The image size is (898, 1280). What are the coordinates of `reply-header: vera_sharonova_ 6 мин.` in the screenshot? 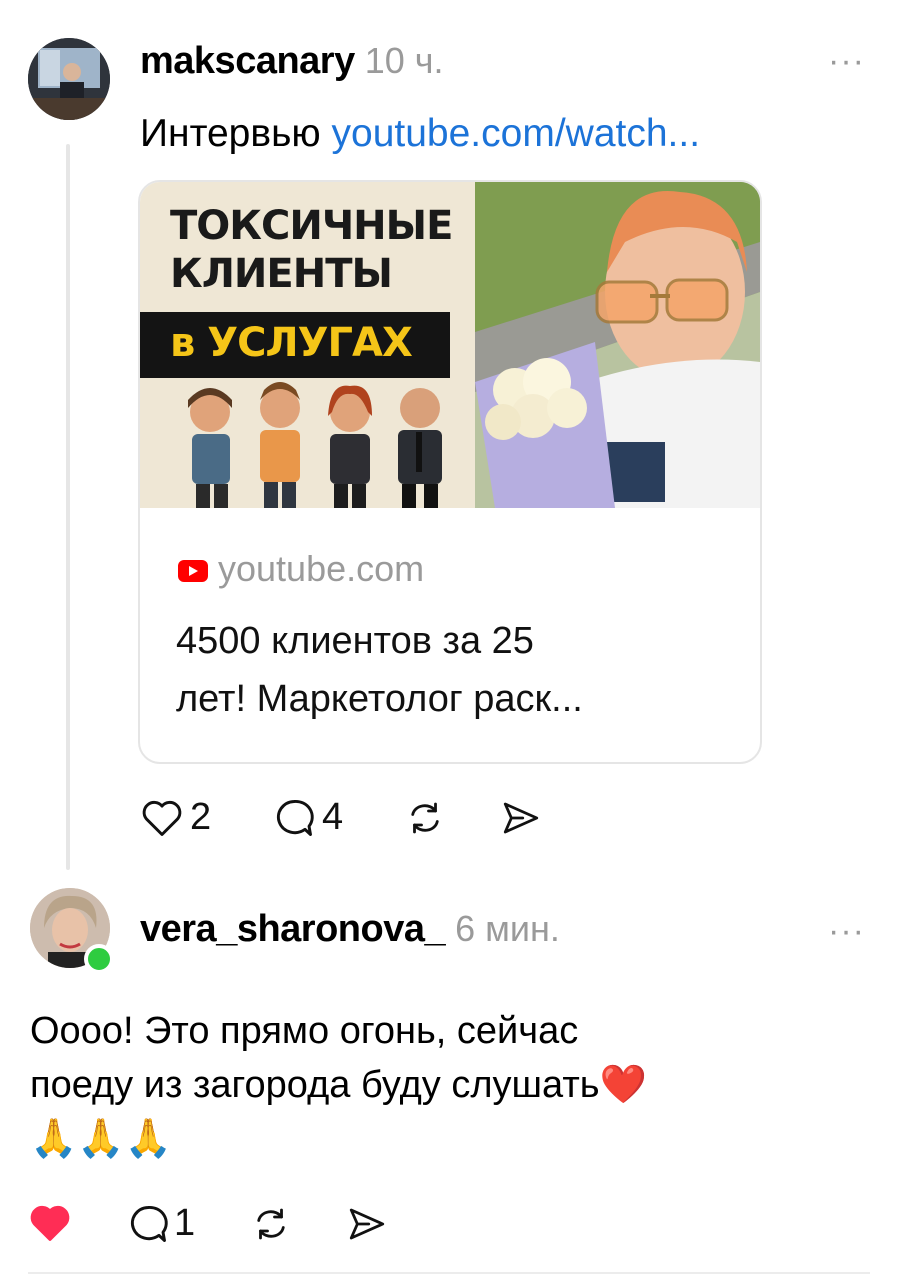 It's located at (350, 929).